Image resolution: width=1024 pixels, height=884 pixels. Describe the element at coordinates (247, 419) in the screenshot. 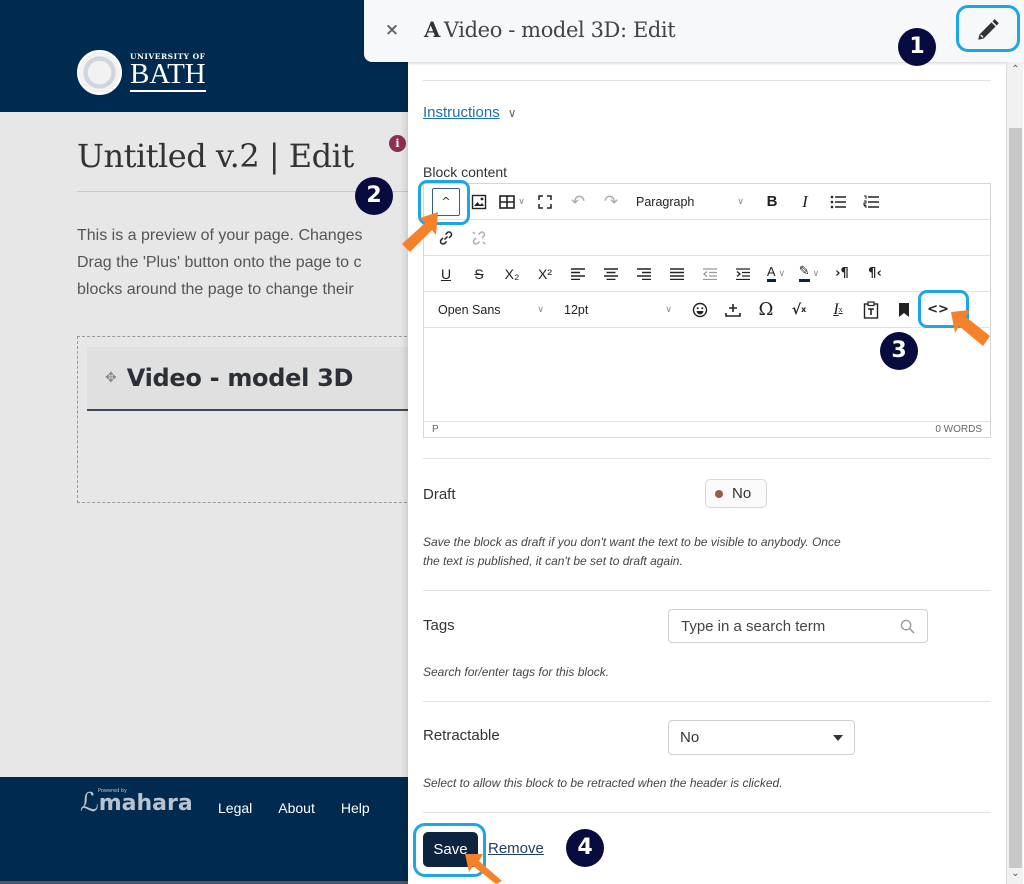

I see `block-drop-area: ✥ Video - model 3D` at that location.